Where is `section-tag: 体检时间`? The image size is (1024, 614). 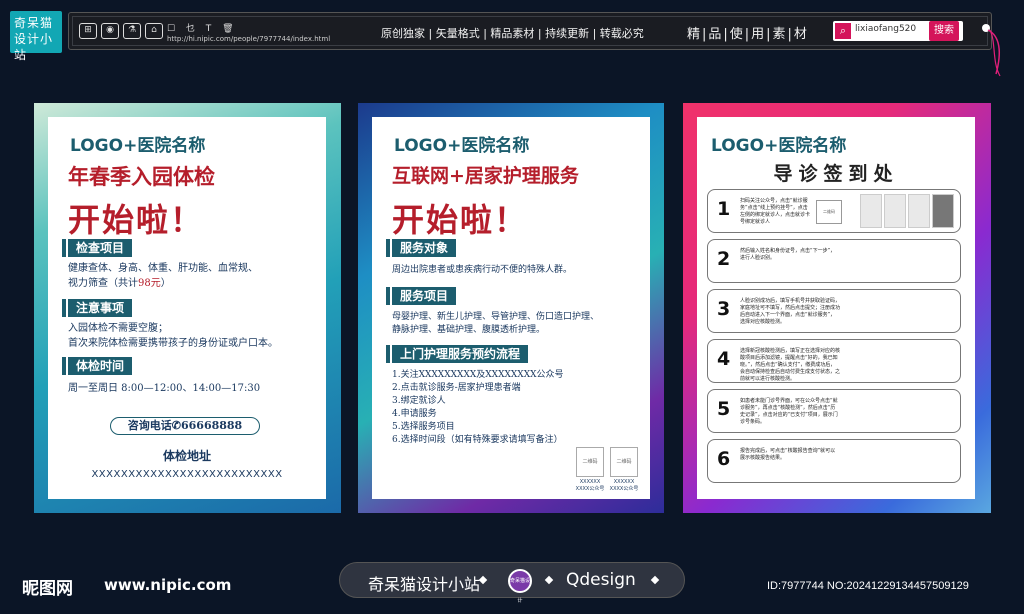 section-tag: 体检时间 is located at coordinates (97, 366).